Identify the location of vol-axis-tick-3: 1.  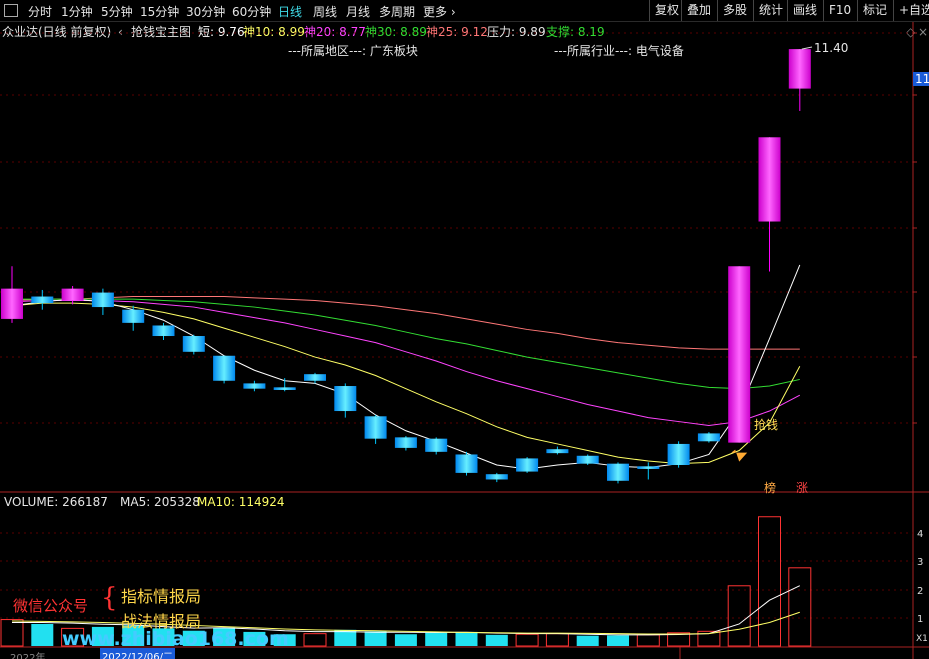
(920, 619).